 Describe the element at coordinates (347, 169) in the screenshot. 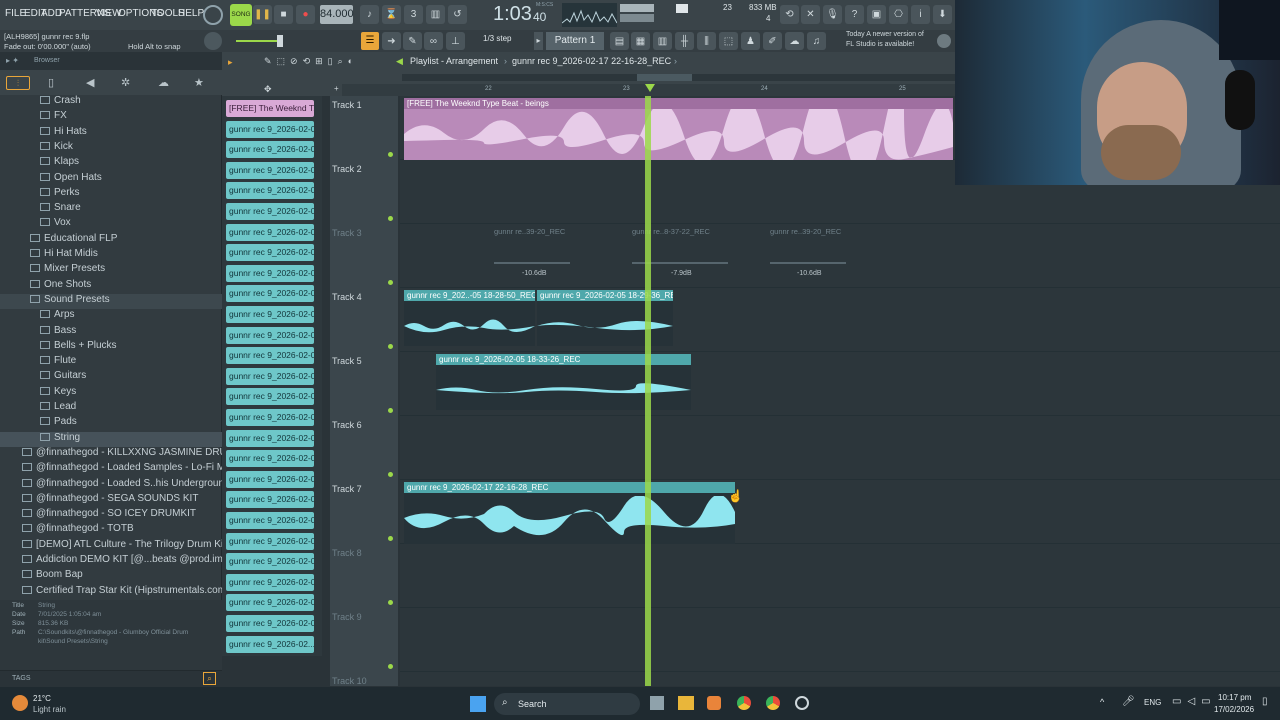

I see `track-name: Track 2` at that location.